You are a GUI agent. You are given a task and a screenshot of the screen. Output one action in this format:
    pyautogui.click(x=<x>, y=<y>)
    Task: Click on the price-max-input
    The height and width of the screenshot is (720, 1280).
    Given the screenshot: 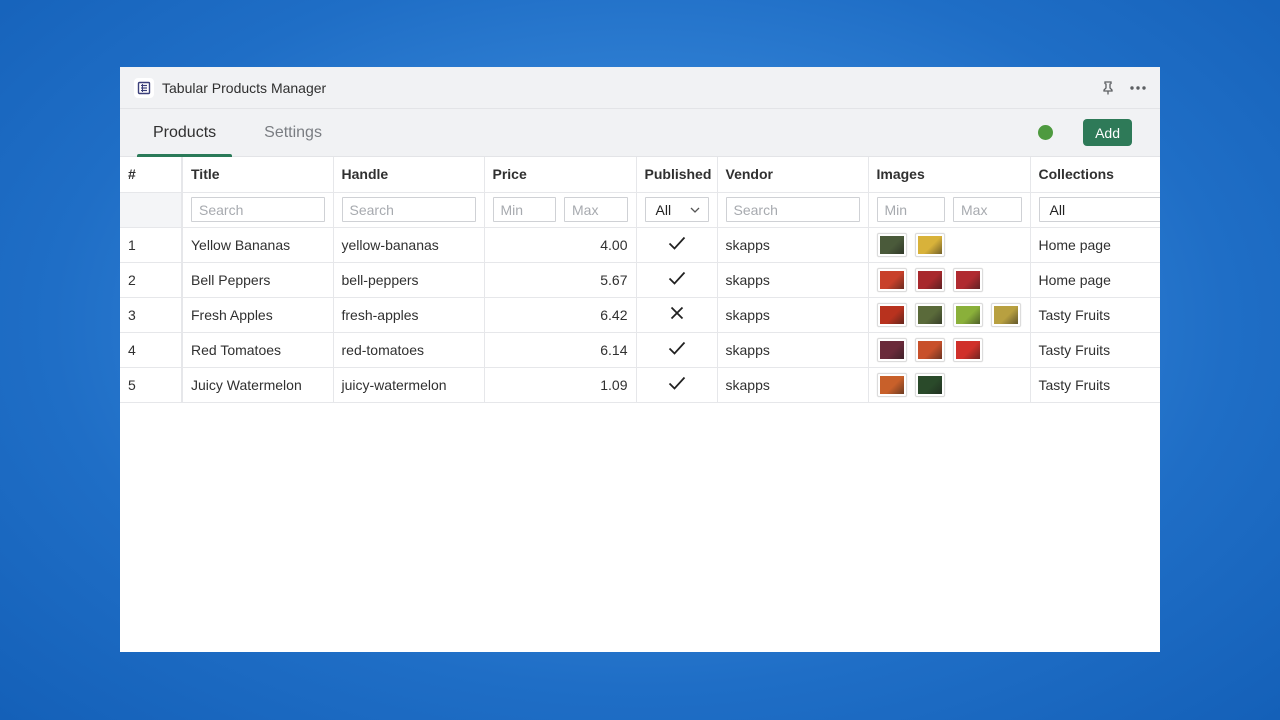 What is the action you would take?
    pyautogui.click(x=596, y=209)
    